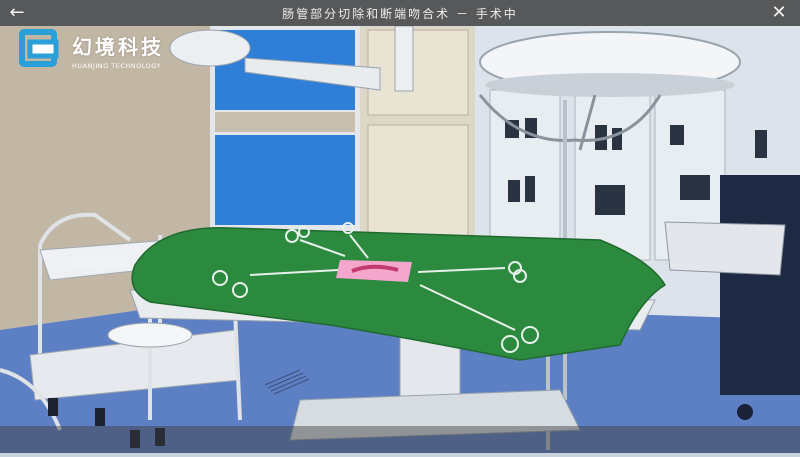  I want to click on title-bar: ← 肠管部分切除和断端吻合术 － 手术中 ✕, so click(400, 13).